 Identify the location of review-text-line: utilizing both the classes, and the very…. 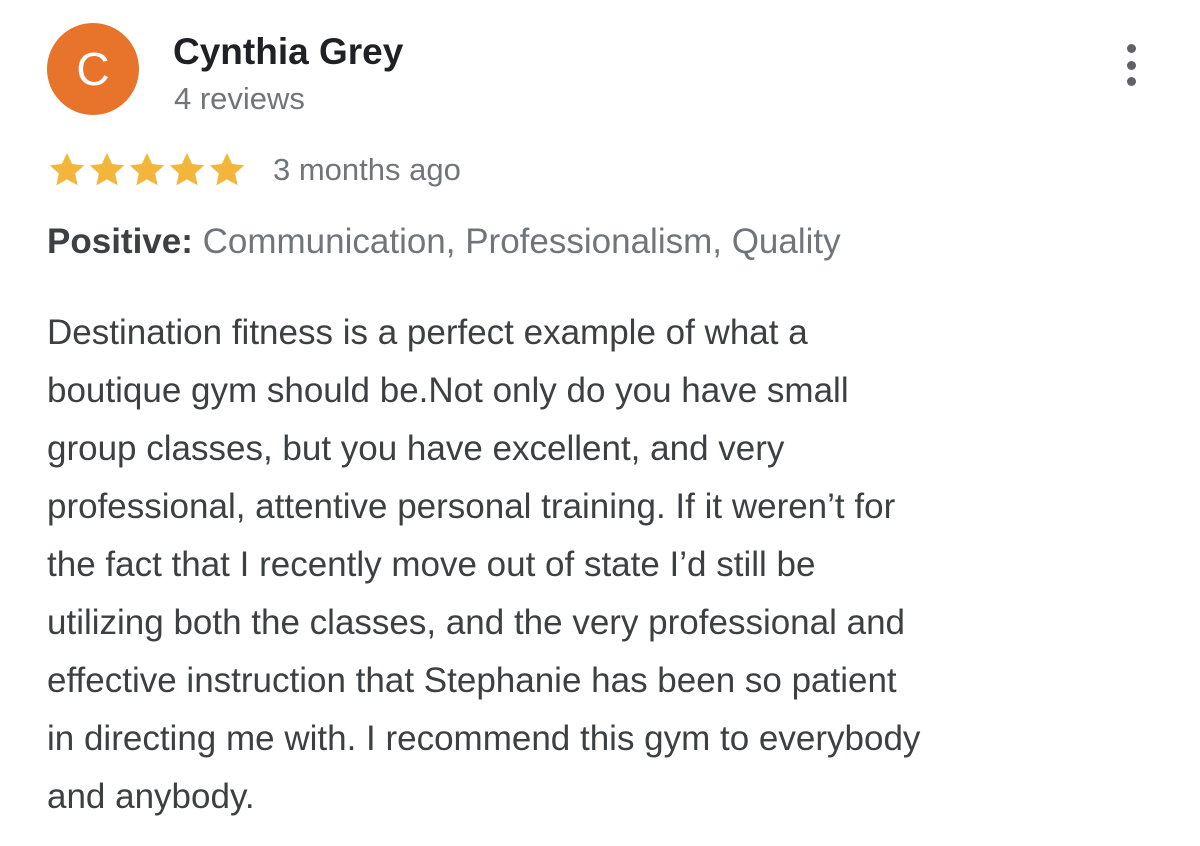
(476, 622).